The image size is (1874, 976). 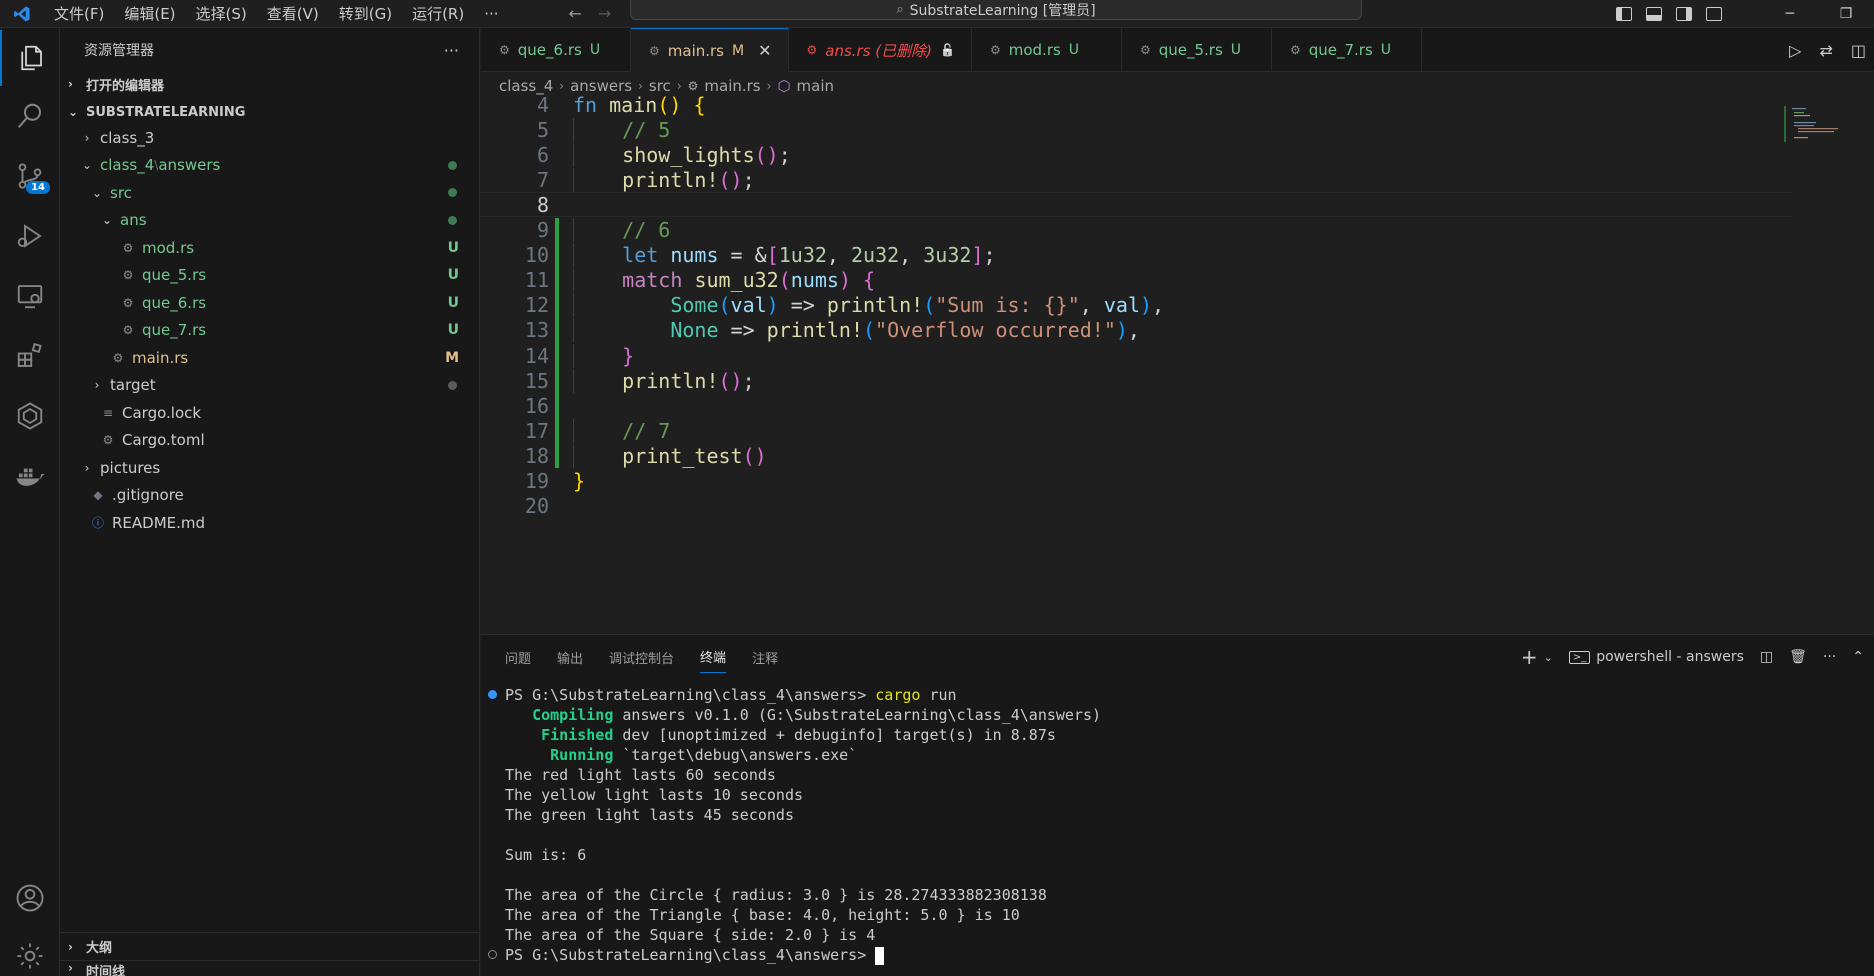 I want to click on editor-tab: ⚙ ans.rs (已删除) 🔓, so click(x=880, y=50).